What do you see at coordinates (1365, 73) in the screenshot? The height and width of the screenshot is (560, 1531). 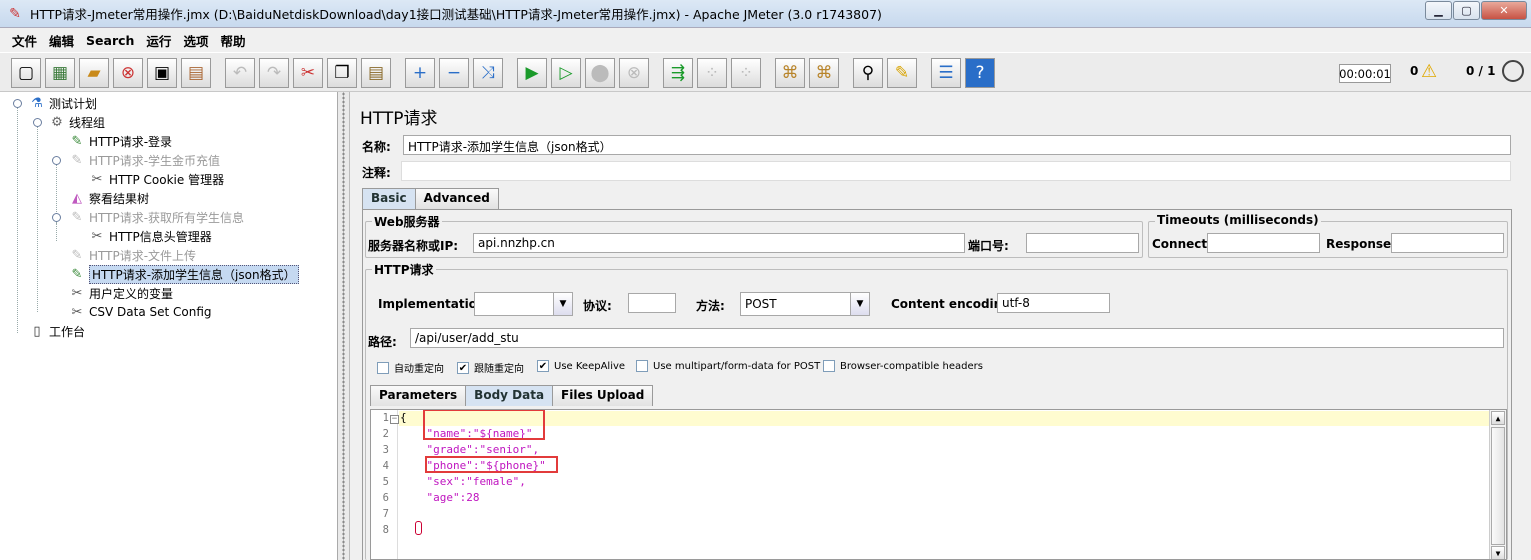 I see `elapsed-timer: 00:00:01` at bounding box center [1365, 73].